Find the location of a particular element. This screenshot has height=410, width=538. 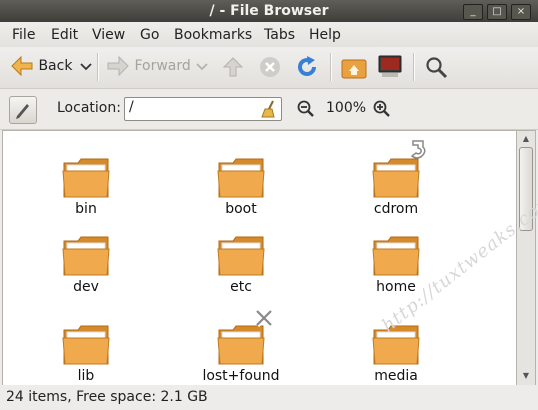

stop-icon is located at coordinates (270, 67).